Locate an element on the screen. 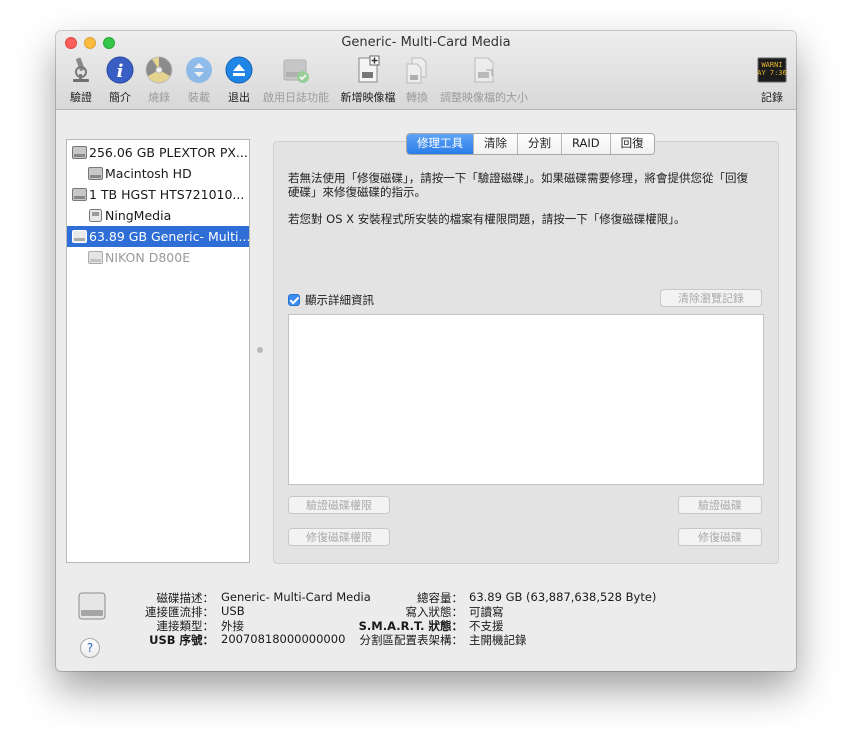  svg-text: i is located at coordinates (120, 71).